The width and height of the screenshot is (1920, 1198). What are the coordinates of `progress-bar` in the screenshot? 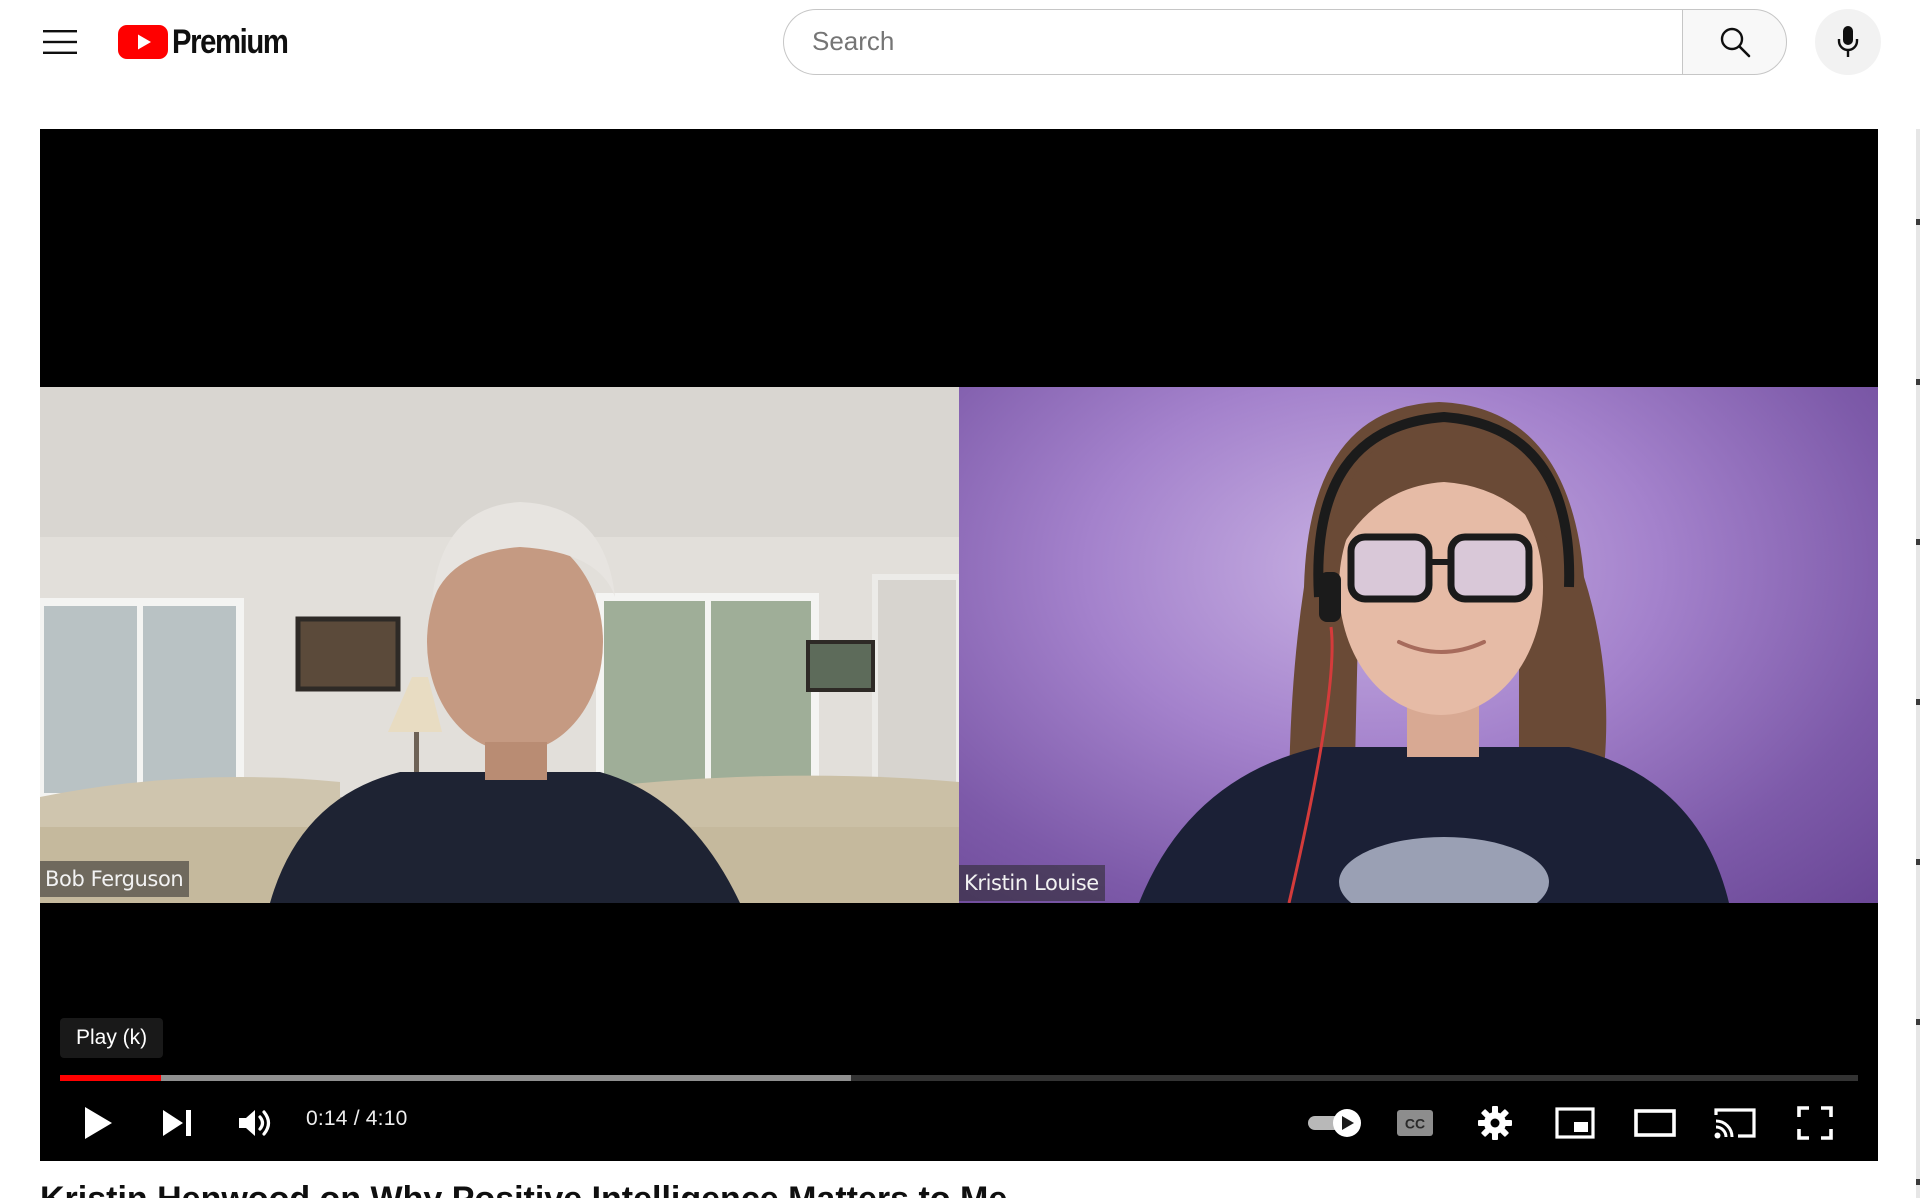 It's located at (959, 1078).